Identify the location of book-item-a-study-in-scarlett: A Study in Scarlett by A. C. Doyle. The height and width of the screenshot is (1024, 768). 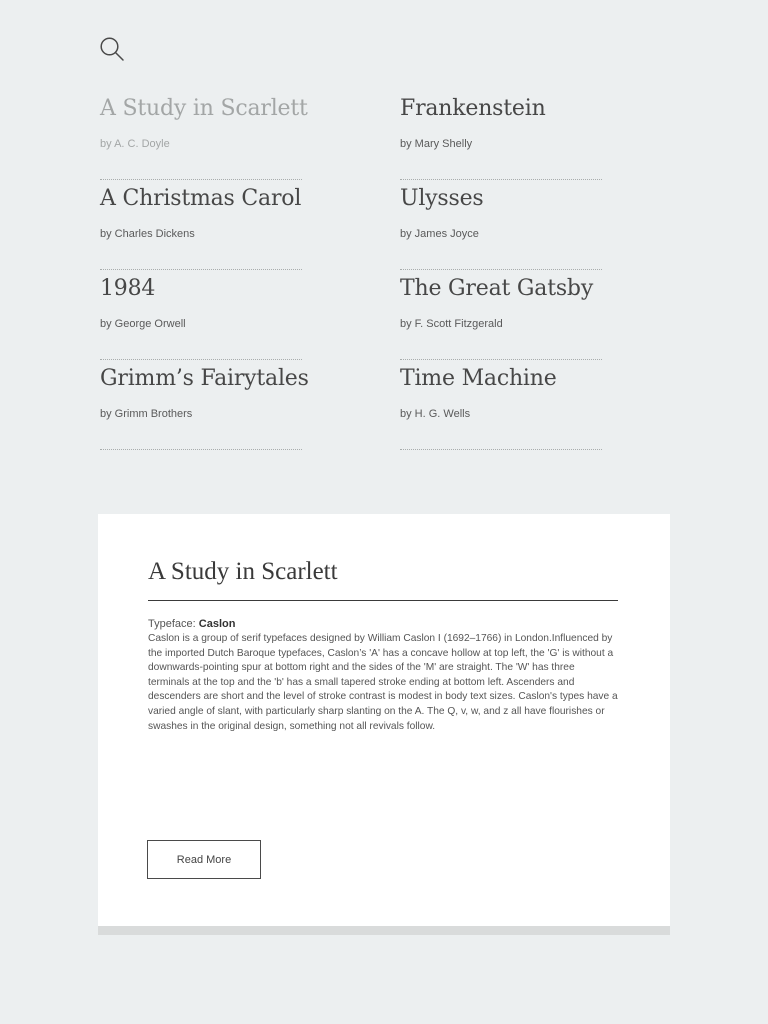
(204, 135).